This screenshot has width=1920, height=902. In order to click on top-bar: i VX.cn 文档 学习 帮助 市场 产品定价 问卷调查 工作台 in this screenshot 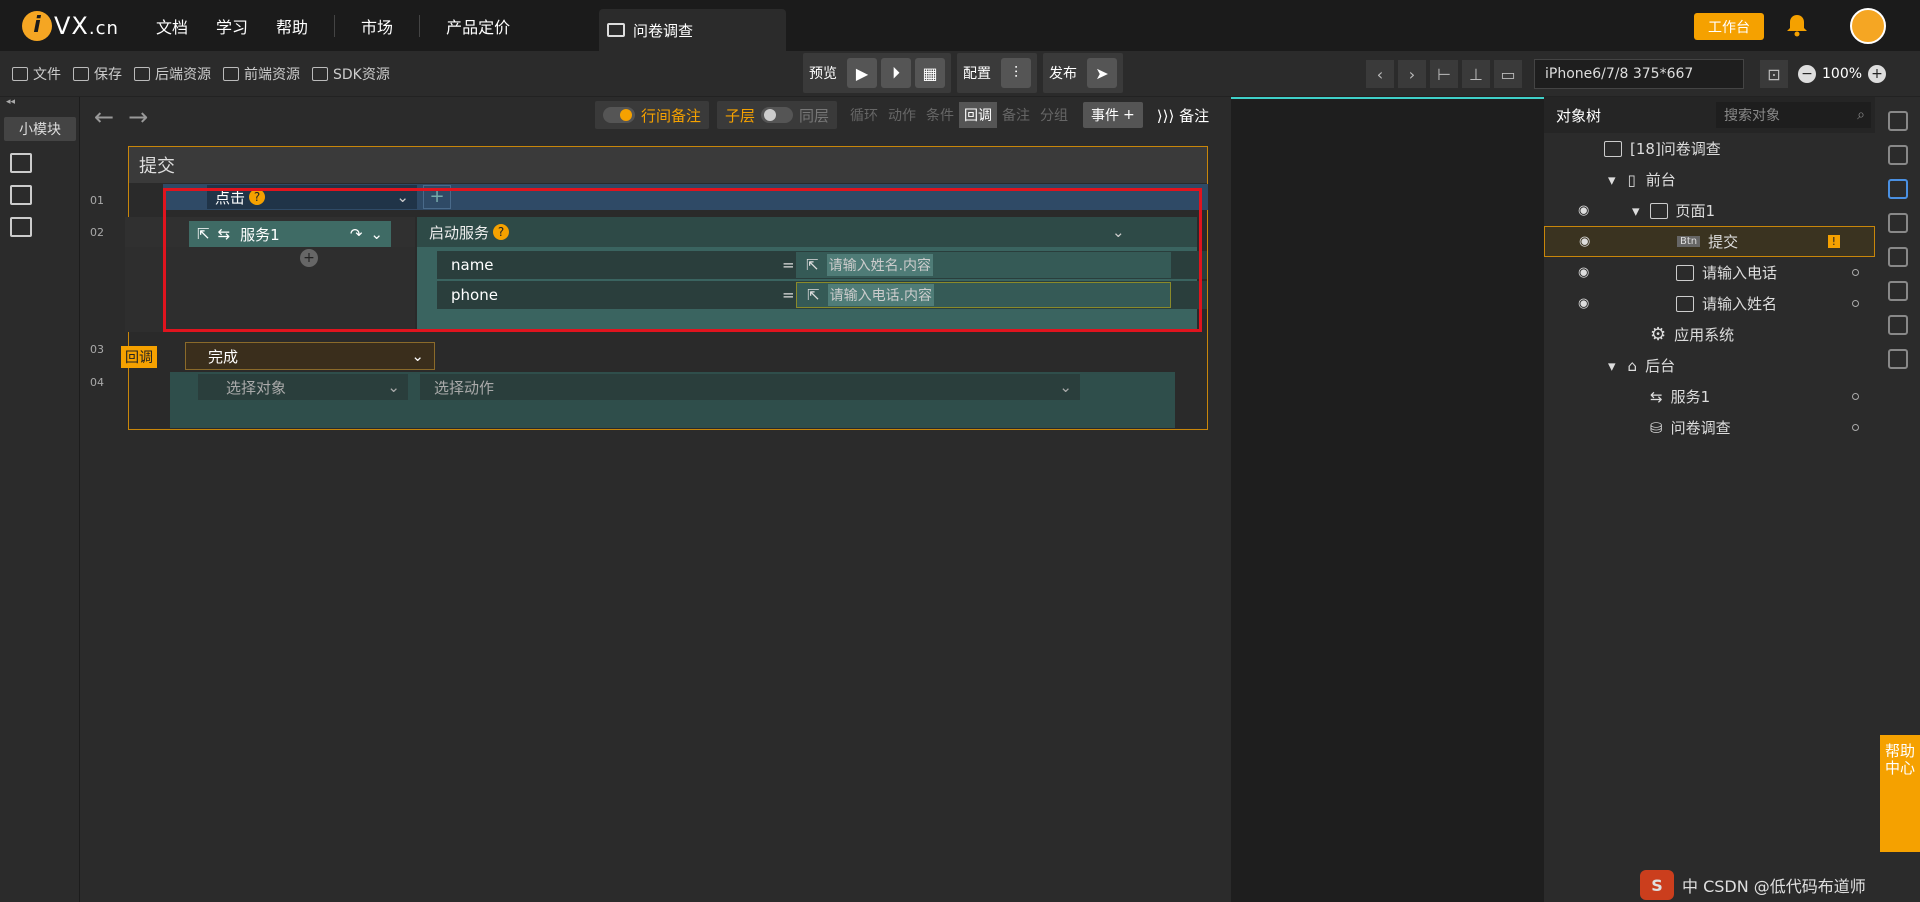, I will do `click(960, 25)`.